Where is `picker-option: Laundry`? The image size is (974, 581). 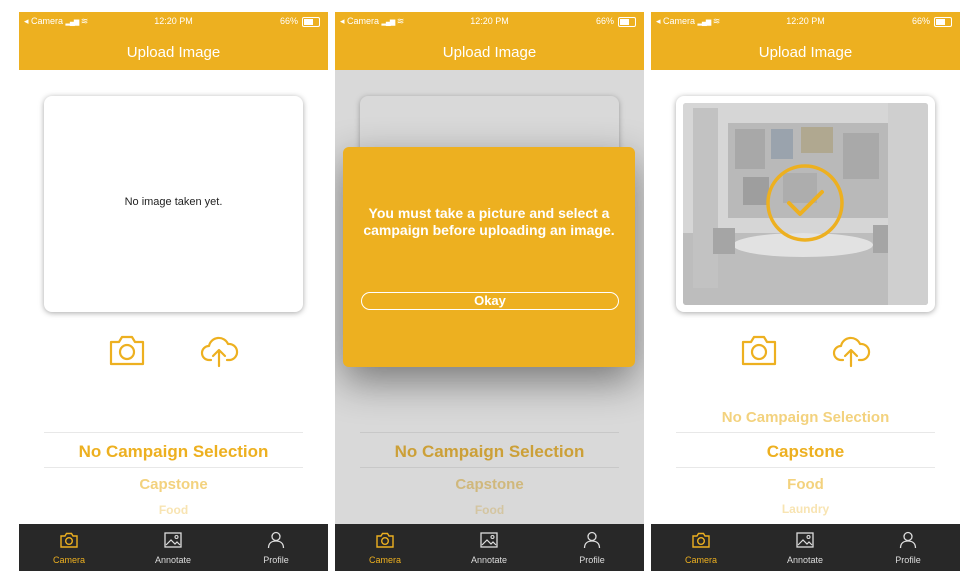 picker-option: Laundry is located at coordinates (805, 509).